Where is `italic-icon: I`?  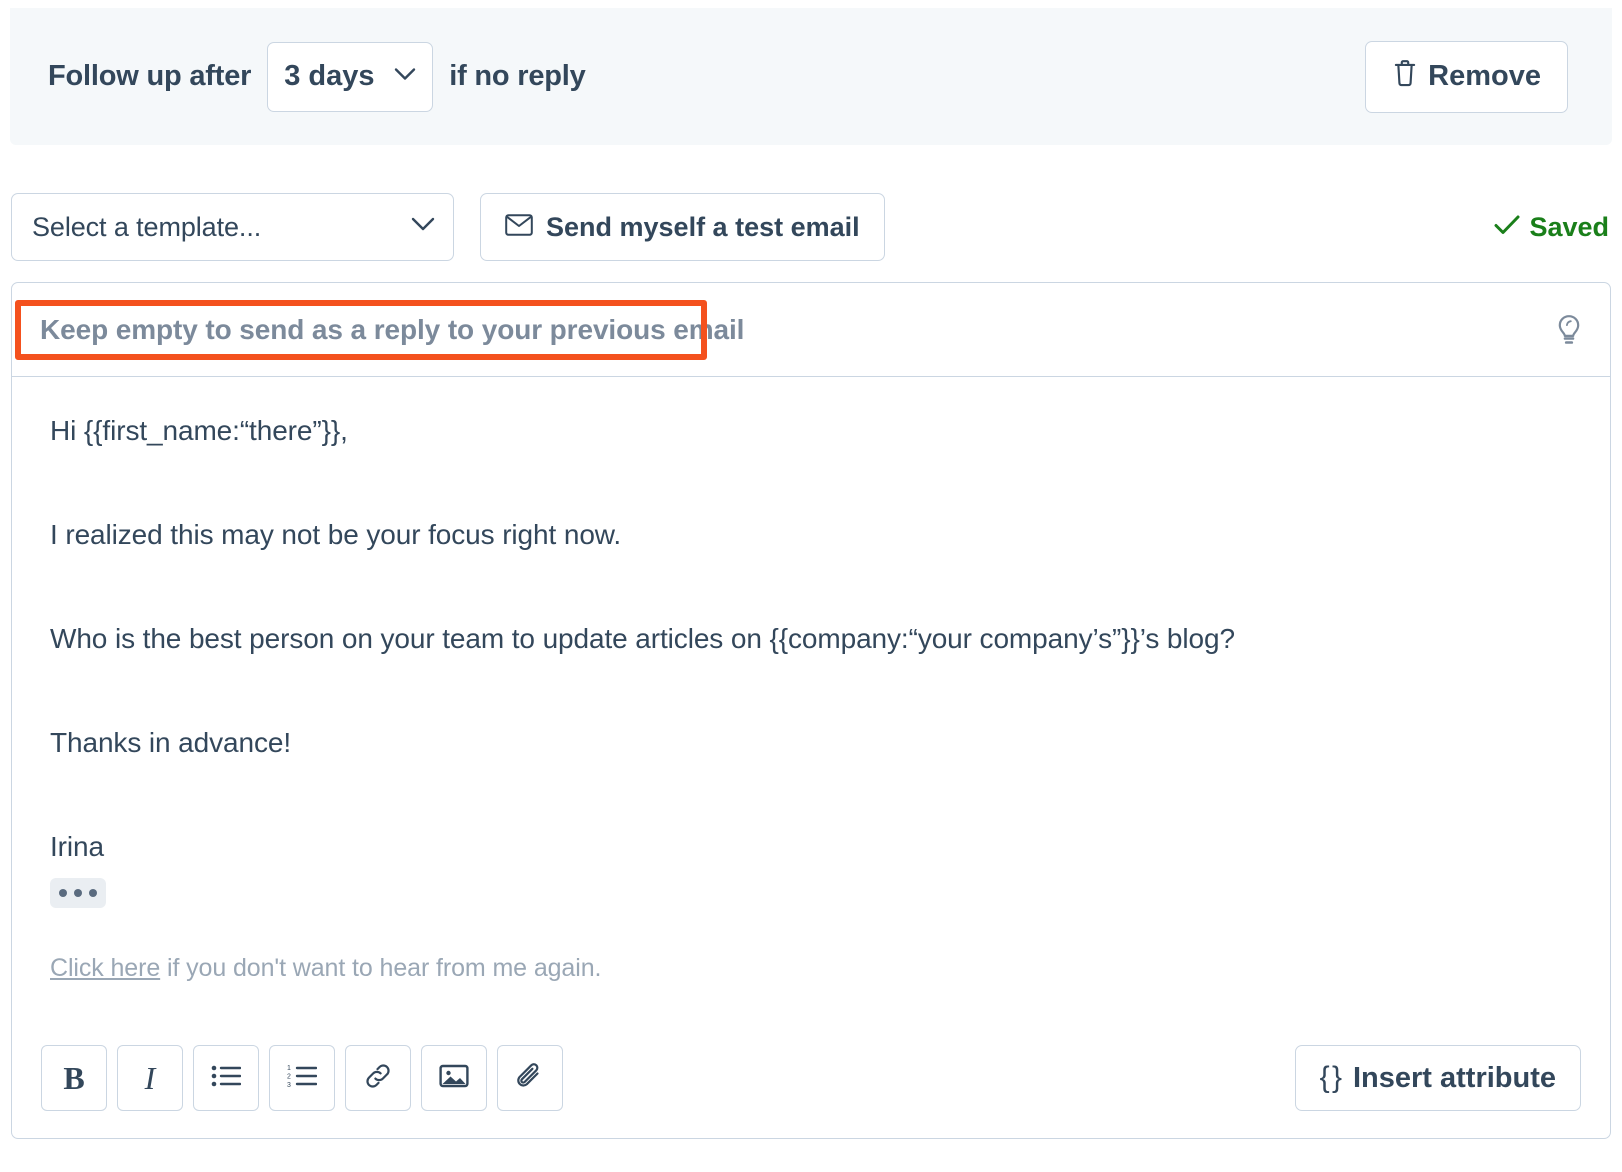 italic-icon: I is located at coordinates (150, 1077).